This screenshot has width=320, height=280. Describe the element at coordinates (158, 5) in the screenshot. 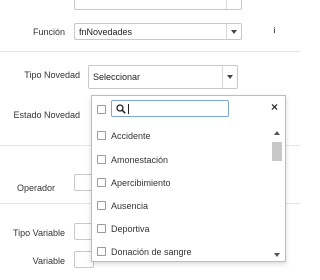

I see `top-field` at that location.